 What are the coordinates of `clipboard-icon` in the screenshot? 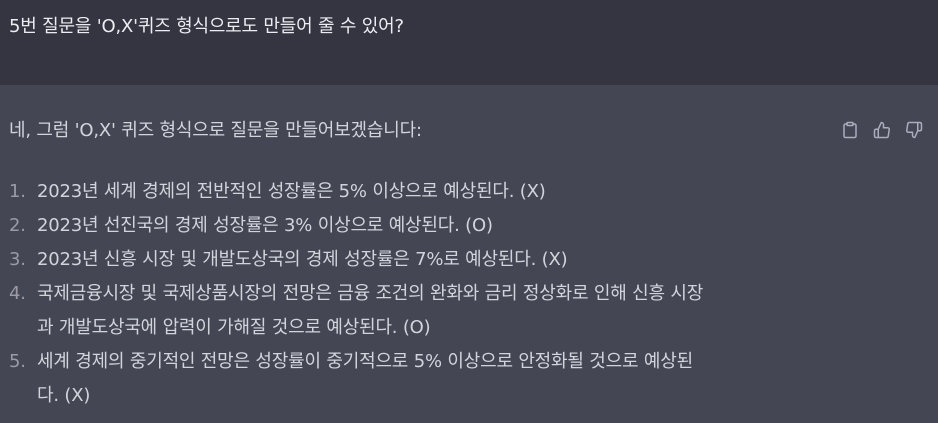 It's located at (850, 130).